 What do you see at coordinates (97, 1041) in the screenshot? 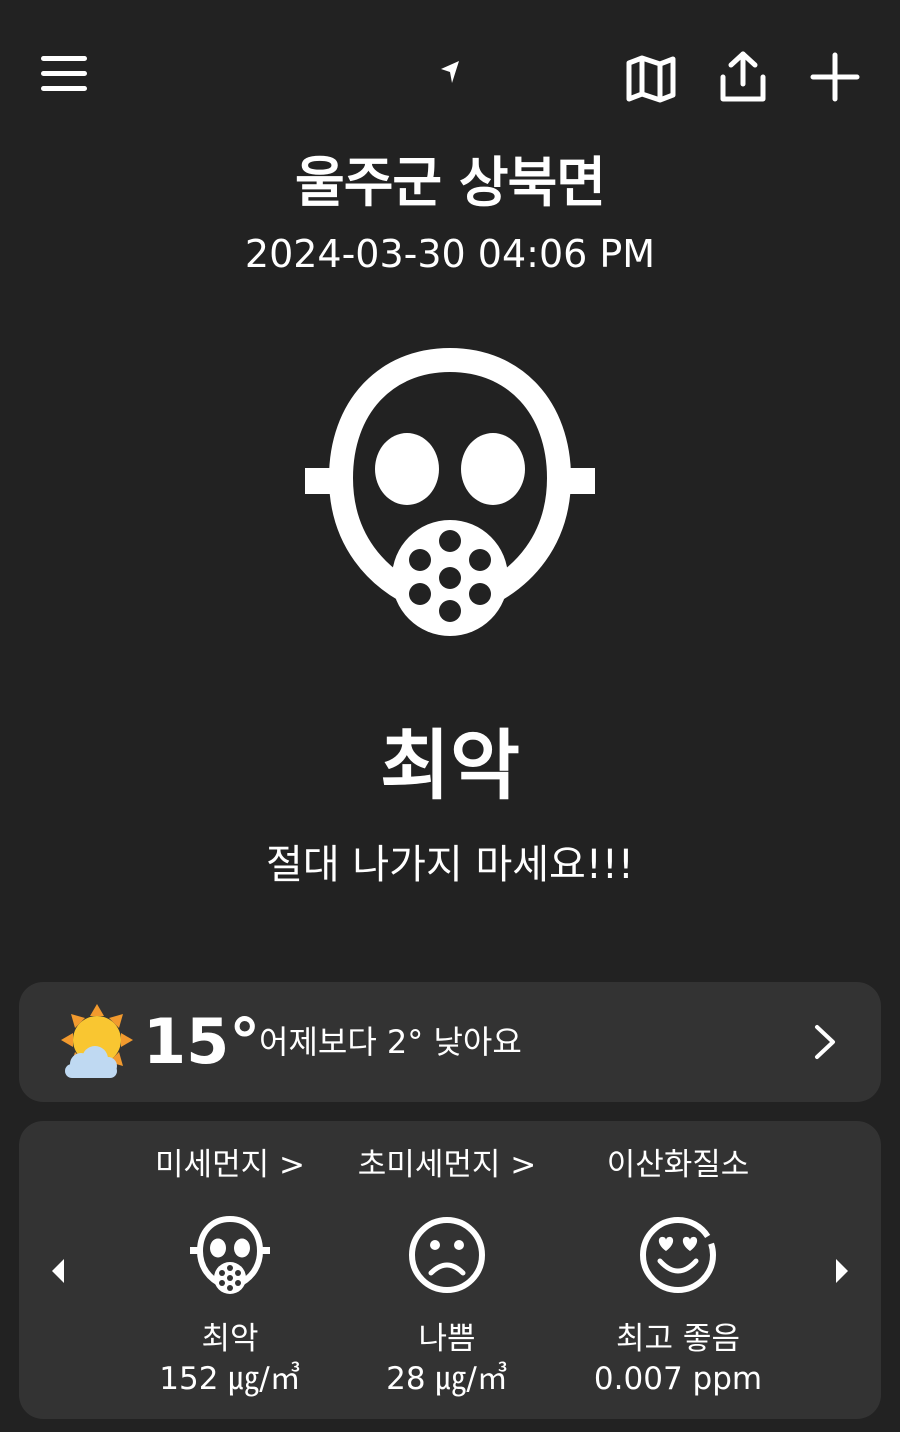
I see `partly-sunny-icon` at bounding box center [97, 1041].